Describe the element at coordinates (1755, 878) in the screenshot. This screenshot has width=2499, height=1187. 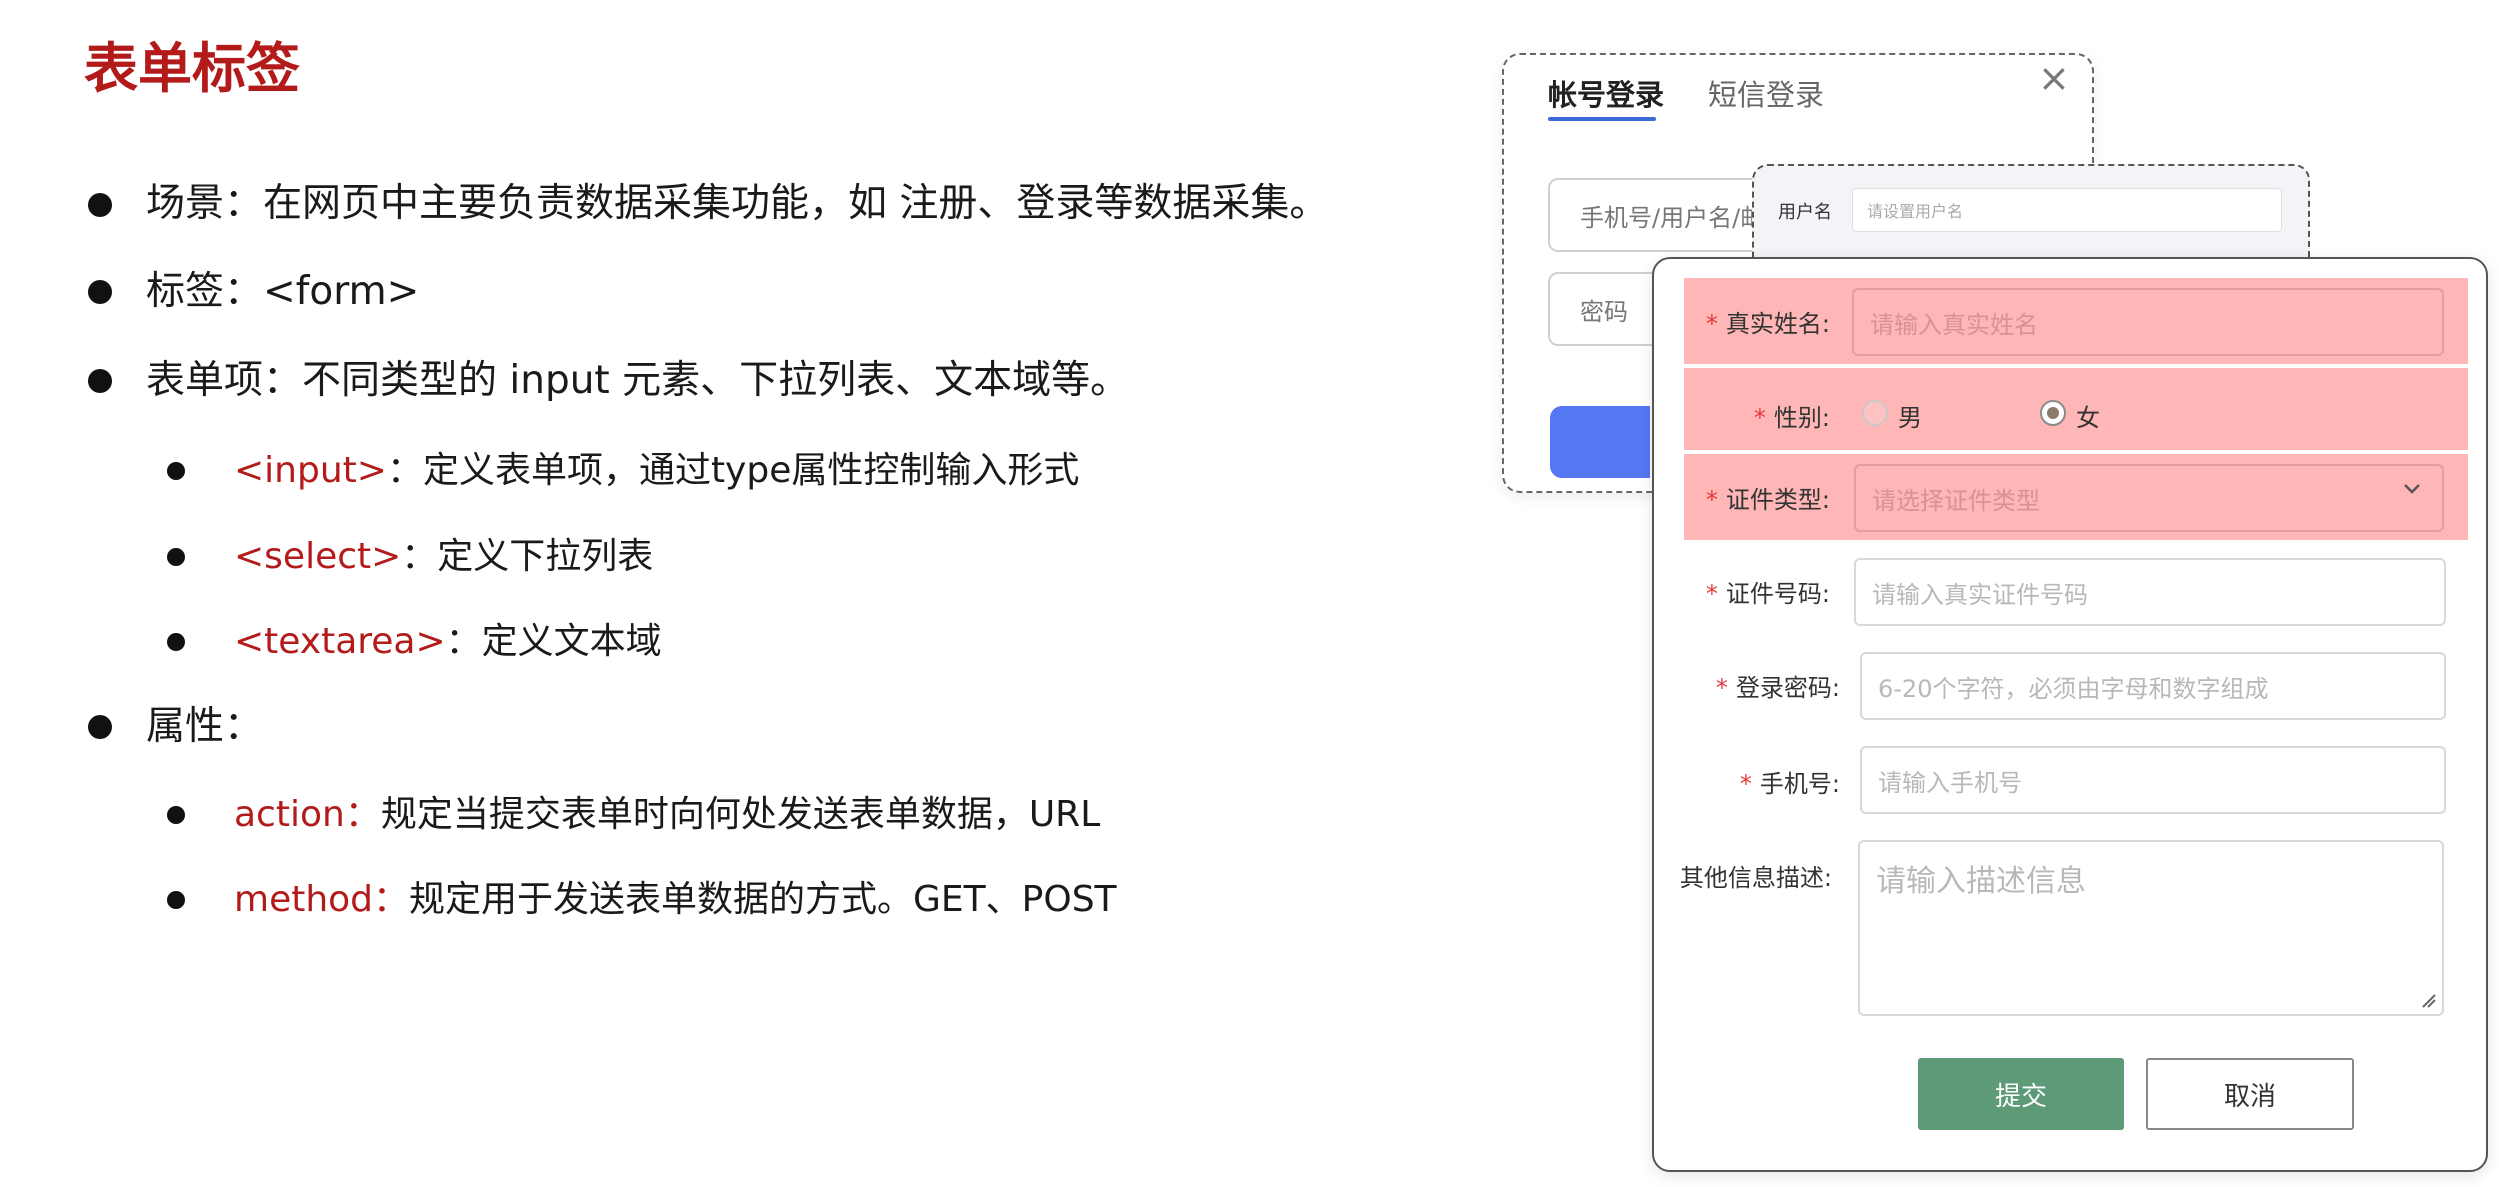
I see `description-label: 其他信息描述:` at that location.